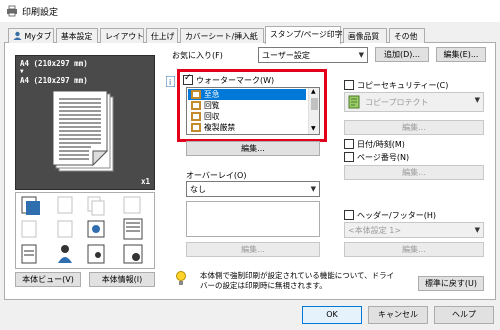  I want to click on header-footer-label: ヘッダー/フッター(H), so click(396, 215).